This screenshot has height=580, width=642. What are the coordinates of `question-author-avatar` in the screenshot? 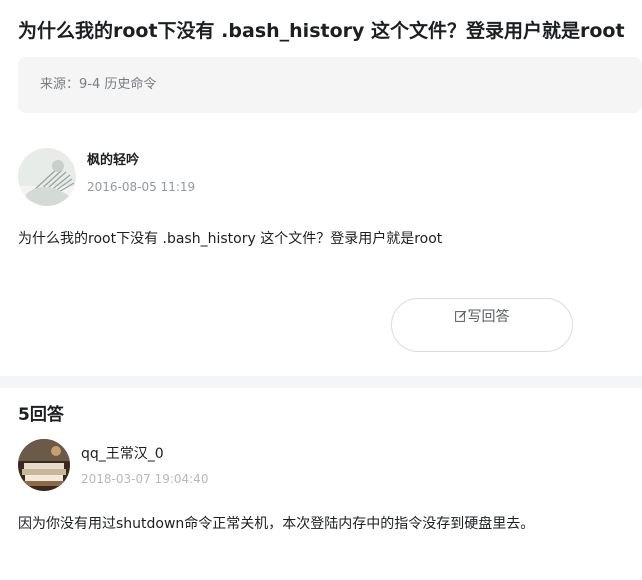 It's located at (47, 177).